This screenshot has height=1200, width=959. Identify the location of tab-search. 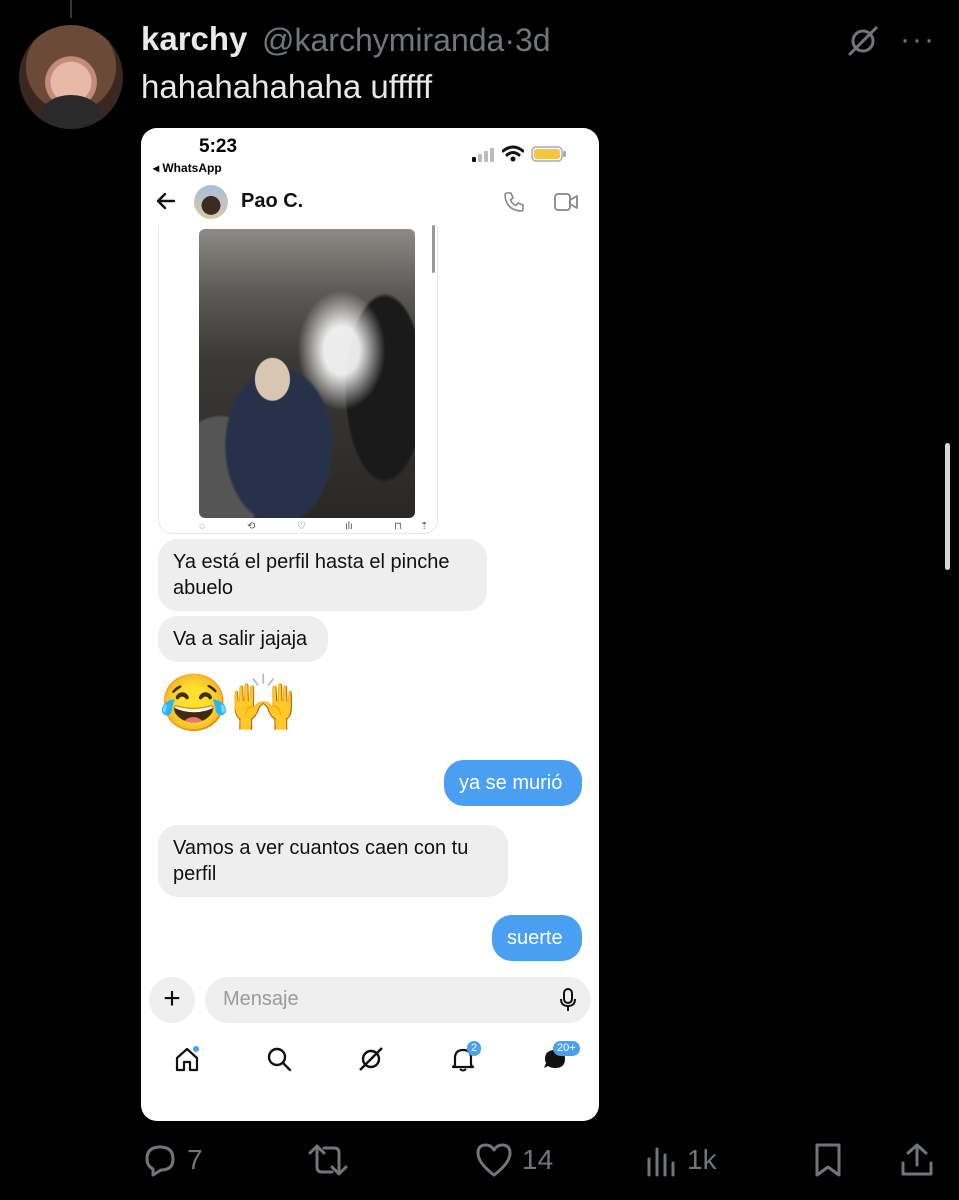
(279, 1059).